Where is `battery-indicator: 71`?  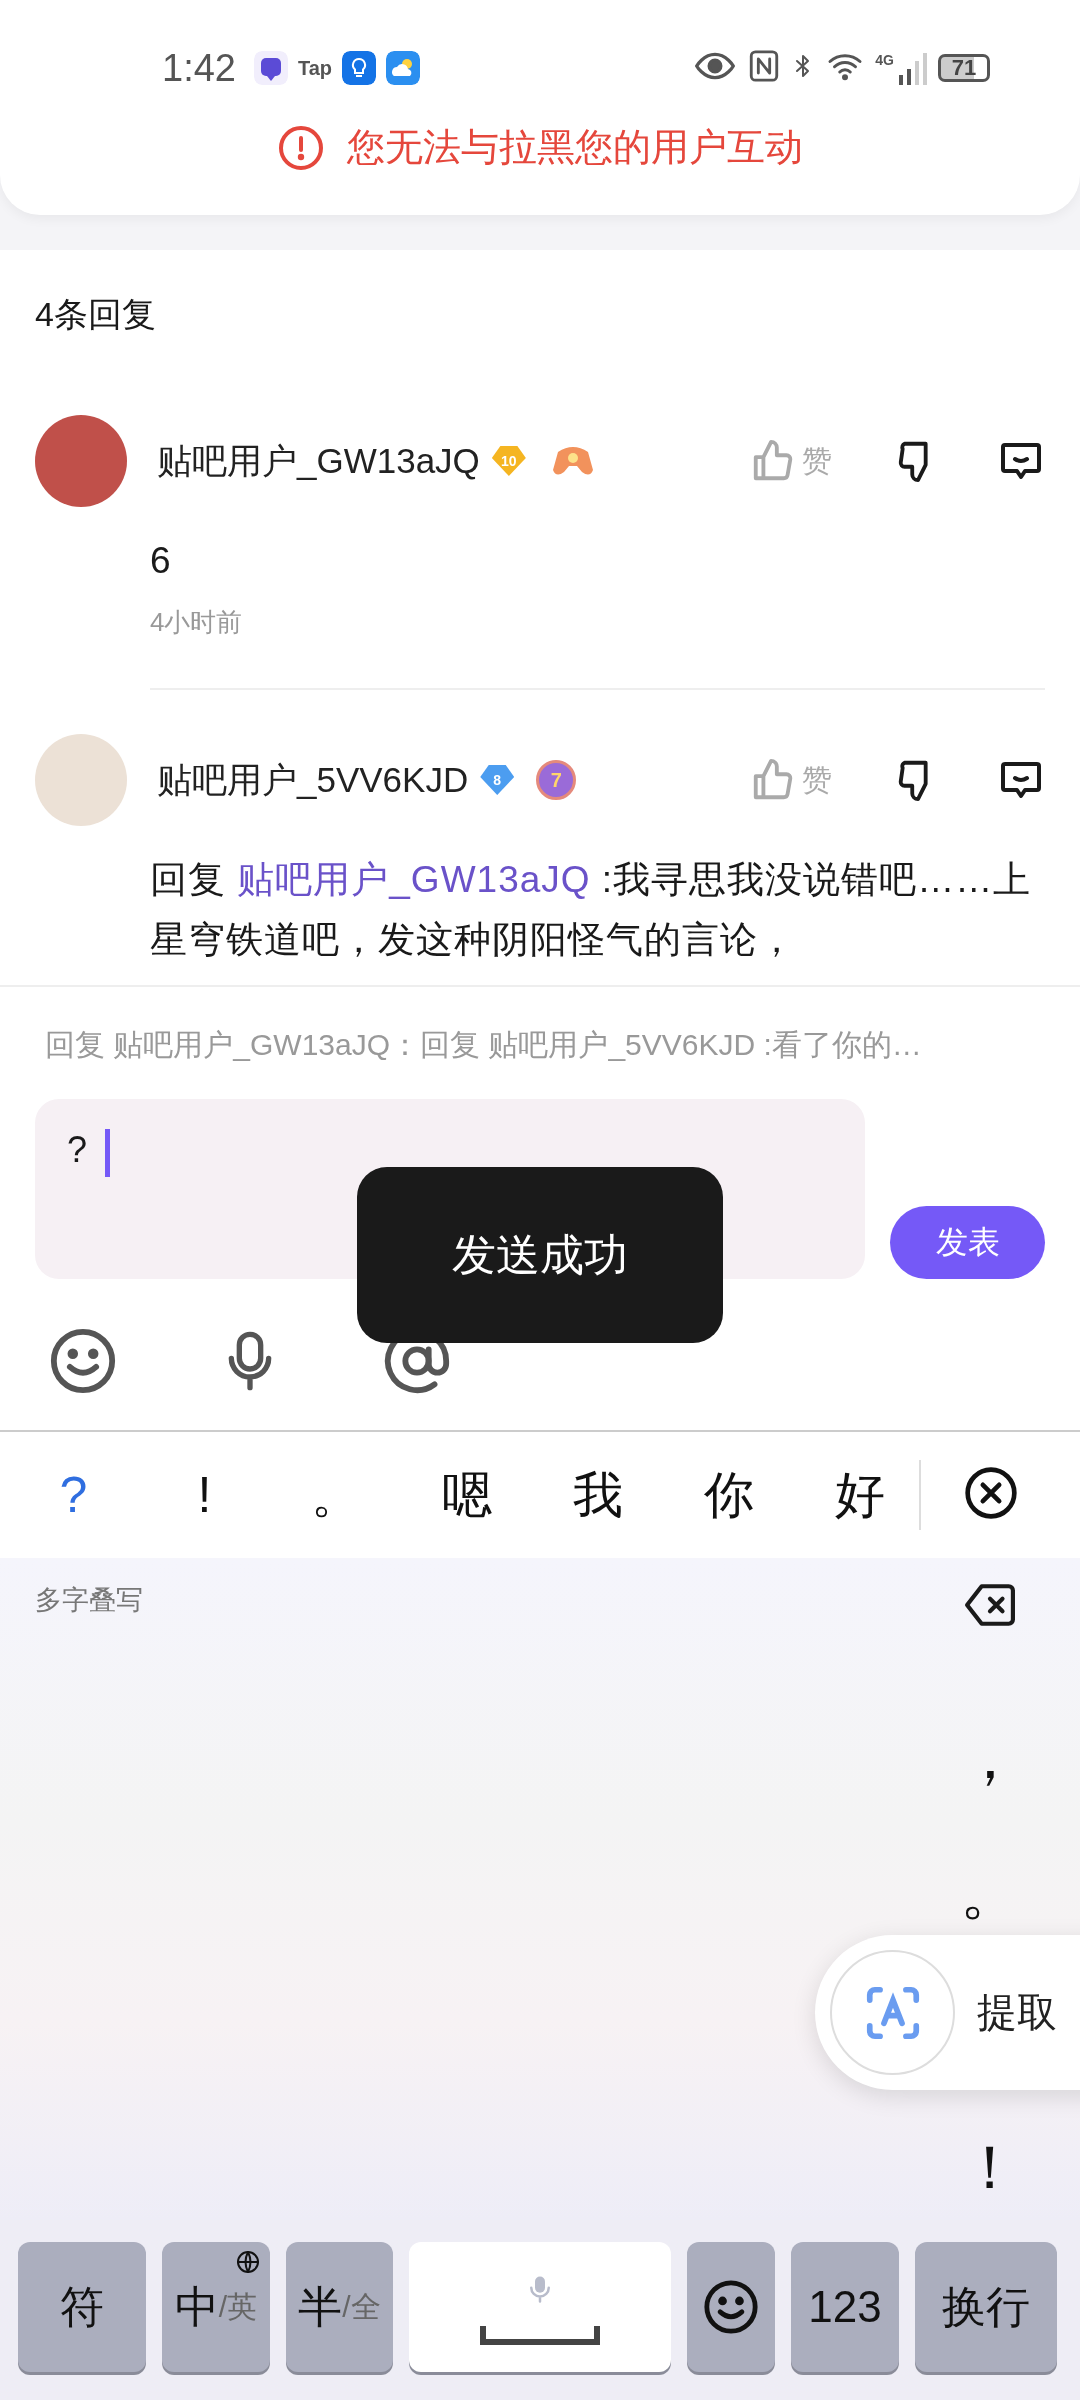
battery-indicator: 71 is located at coordinates (964, 68).